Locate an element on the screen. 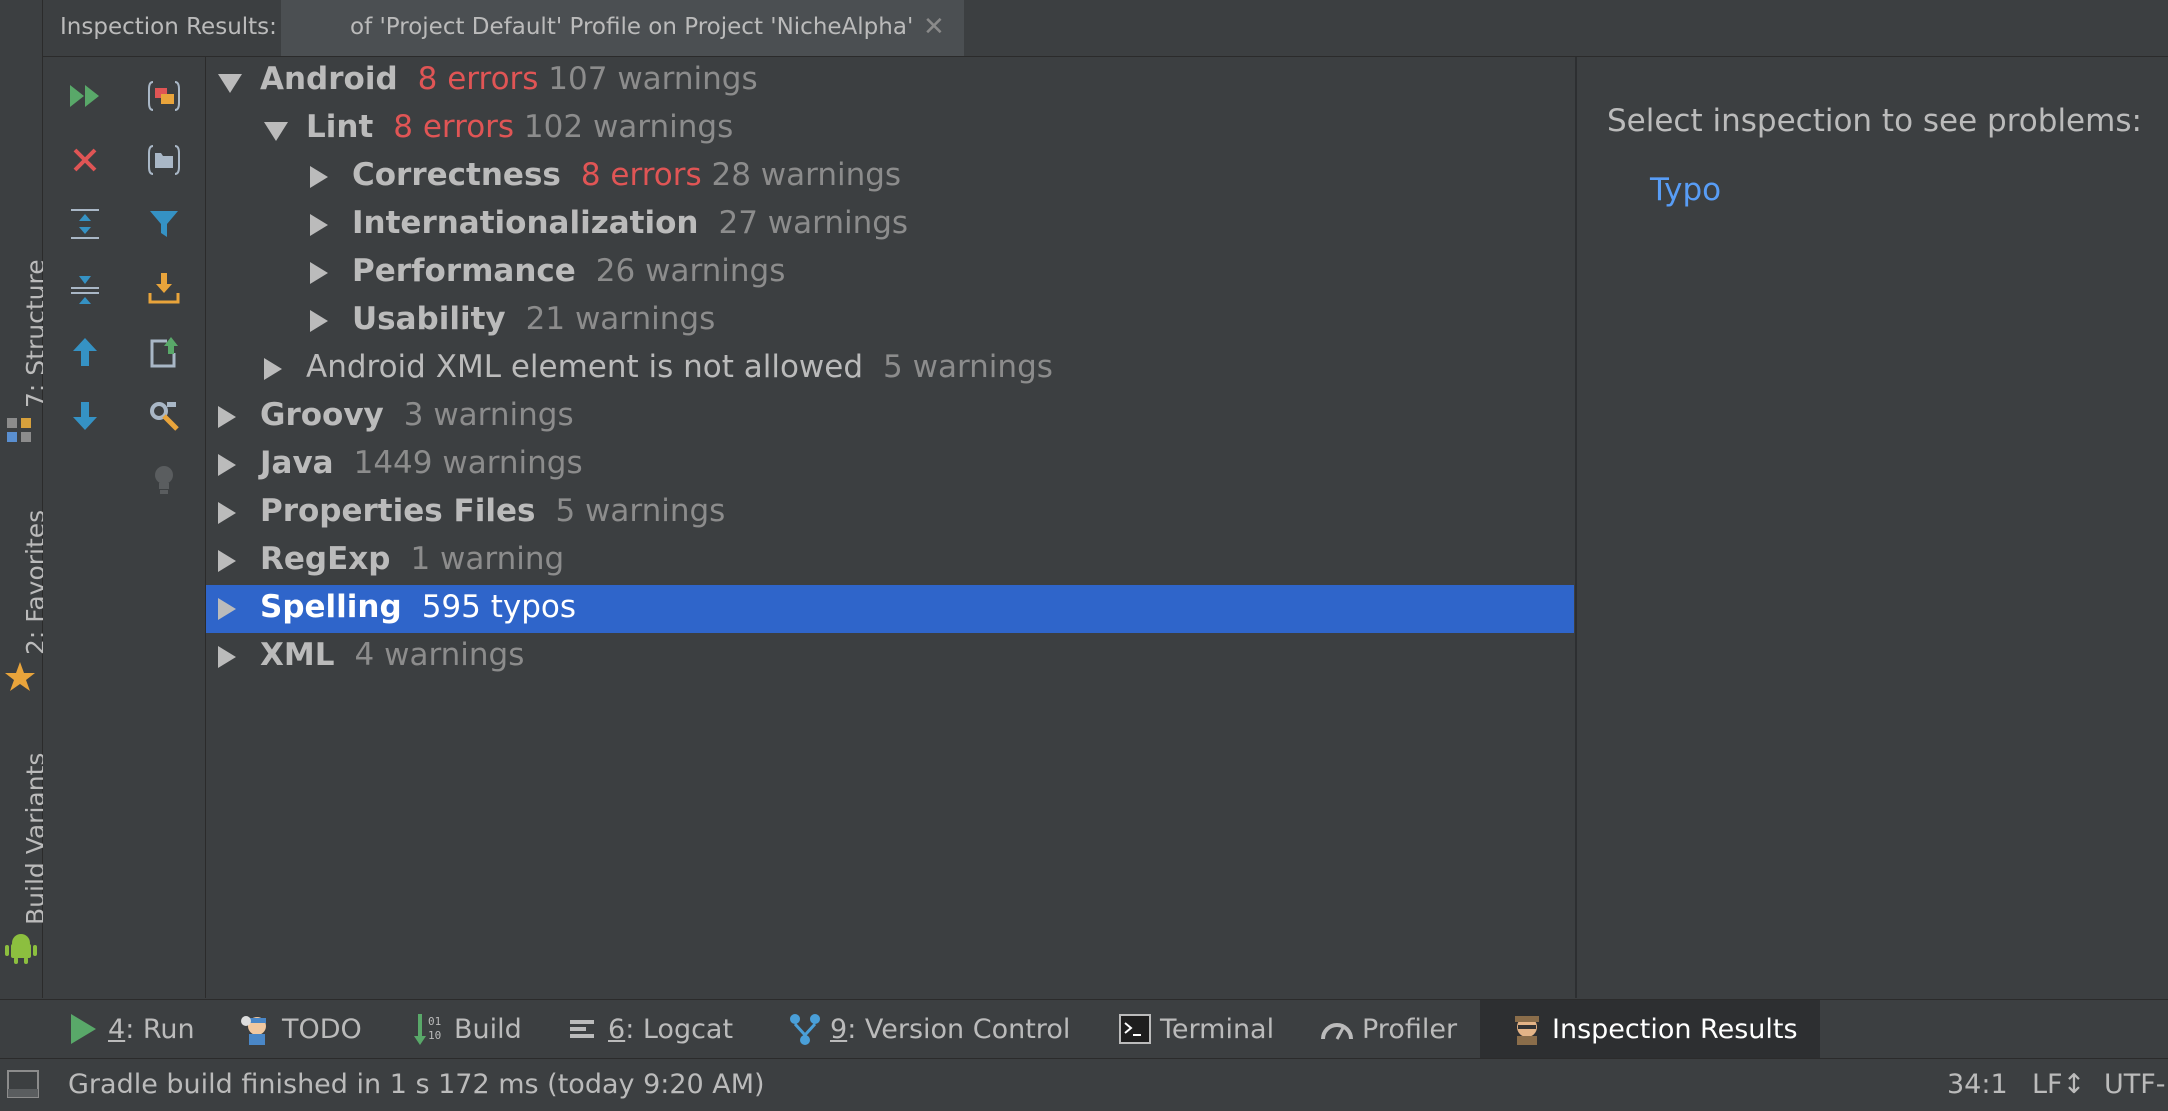 This screenshot has height=1111, width=2168. tree-row-correctness: Correctness 8 errors 28 warnings is located at coordinates (890, 177).